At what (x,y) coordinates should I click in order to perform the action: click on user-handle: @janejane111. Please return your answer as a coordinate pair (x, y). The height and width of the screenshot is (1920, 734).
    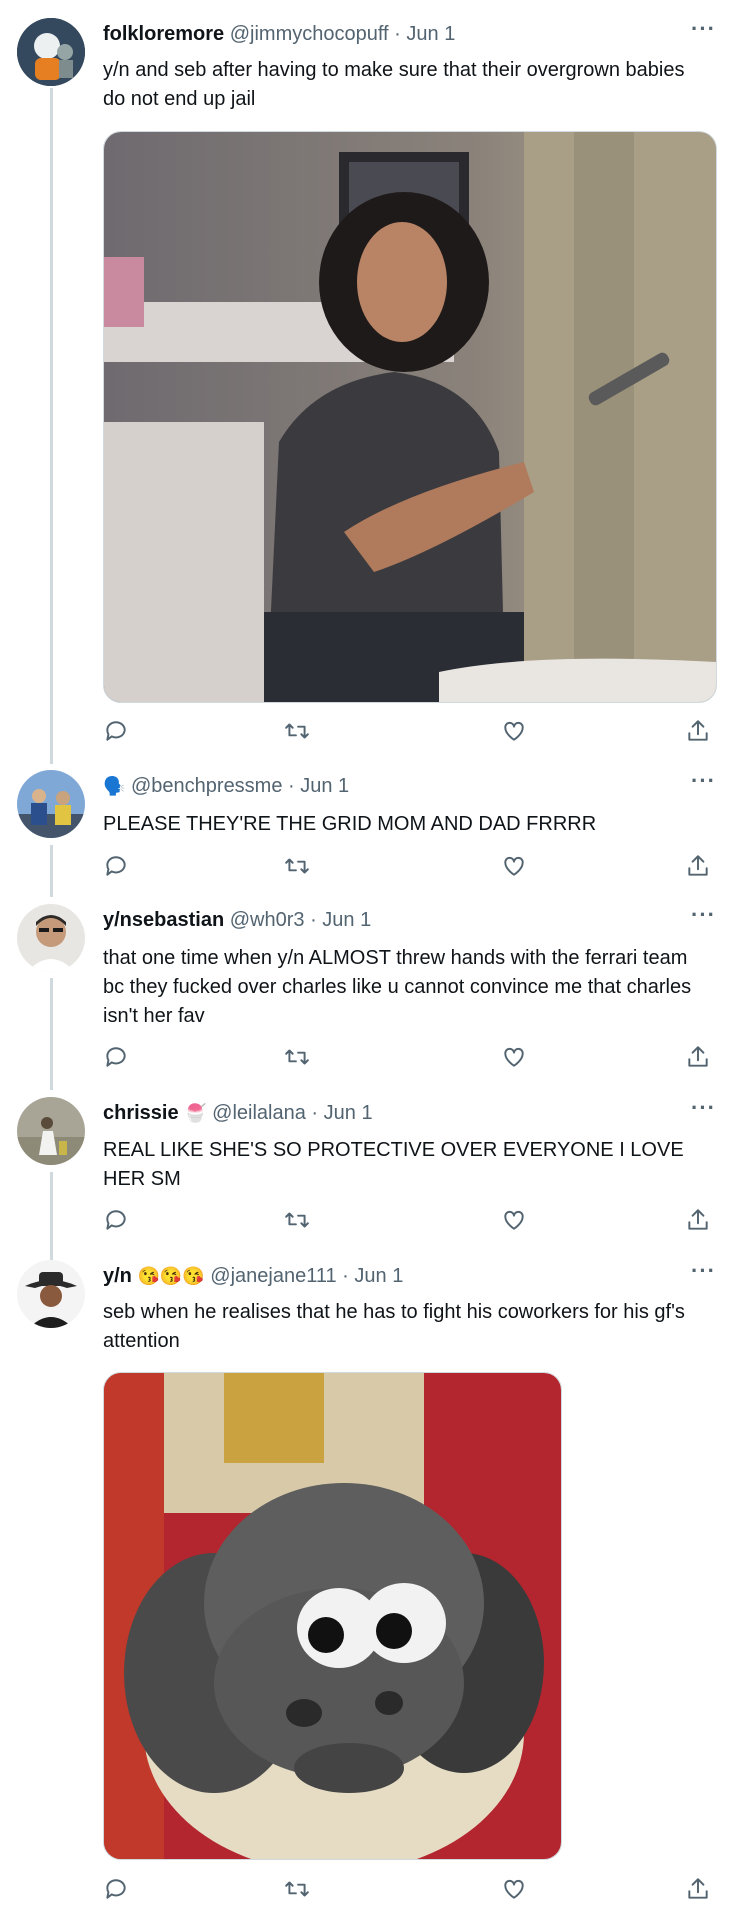
    Looking at the image, I should click on (273, 1276).